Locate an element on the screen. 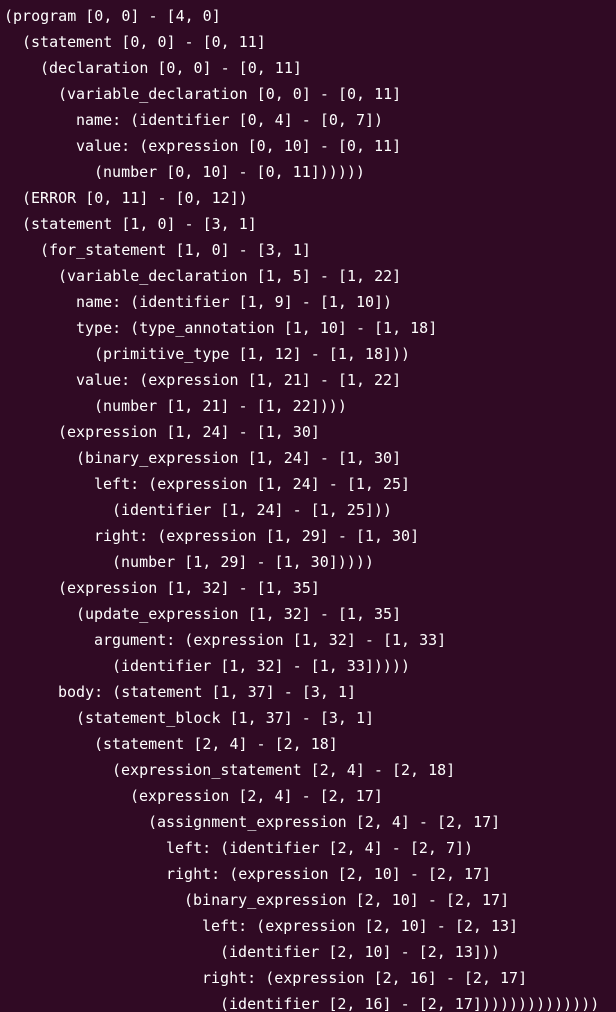 This screenshot has width=616, height=1012. terminal-line: (expression_statement [2, 4] - [2, 18] is located at coordinates (284, 770).